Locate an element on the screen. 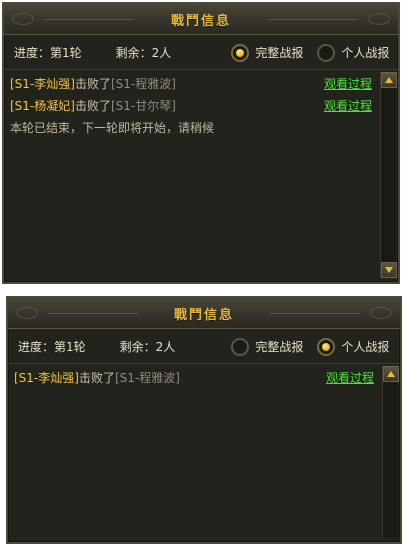 The height and width of the screenshot is (546, 407). scroll-down-button is located at coordinates (389, 270).